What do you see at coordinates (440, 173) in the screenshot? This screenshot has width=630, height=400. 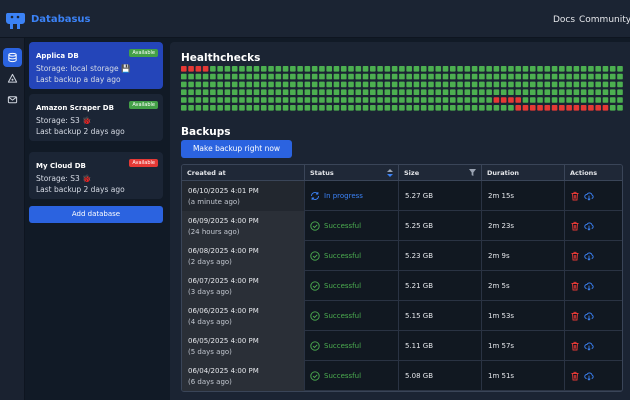 I see `column-size: Size` at bounding box center [440, 173].